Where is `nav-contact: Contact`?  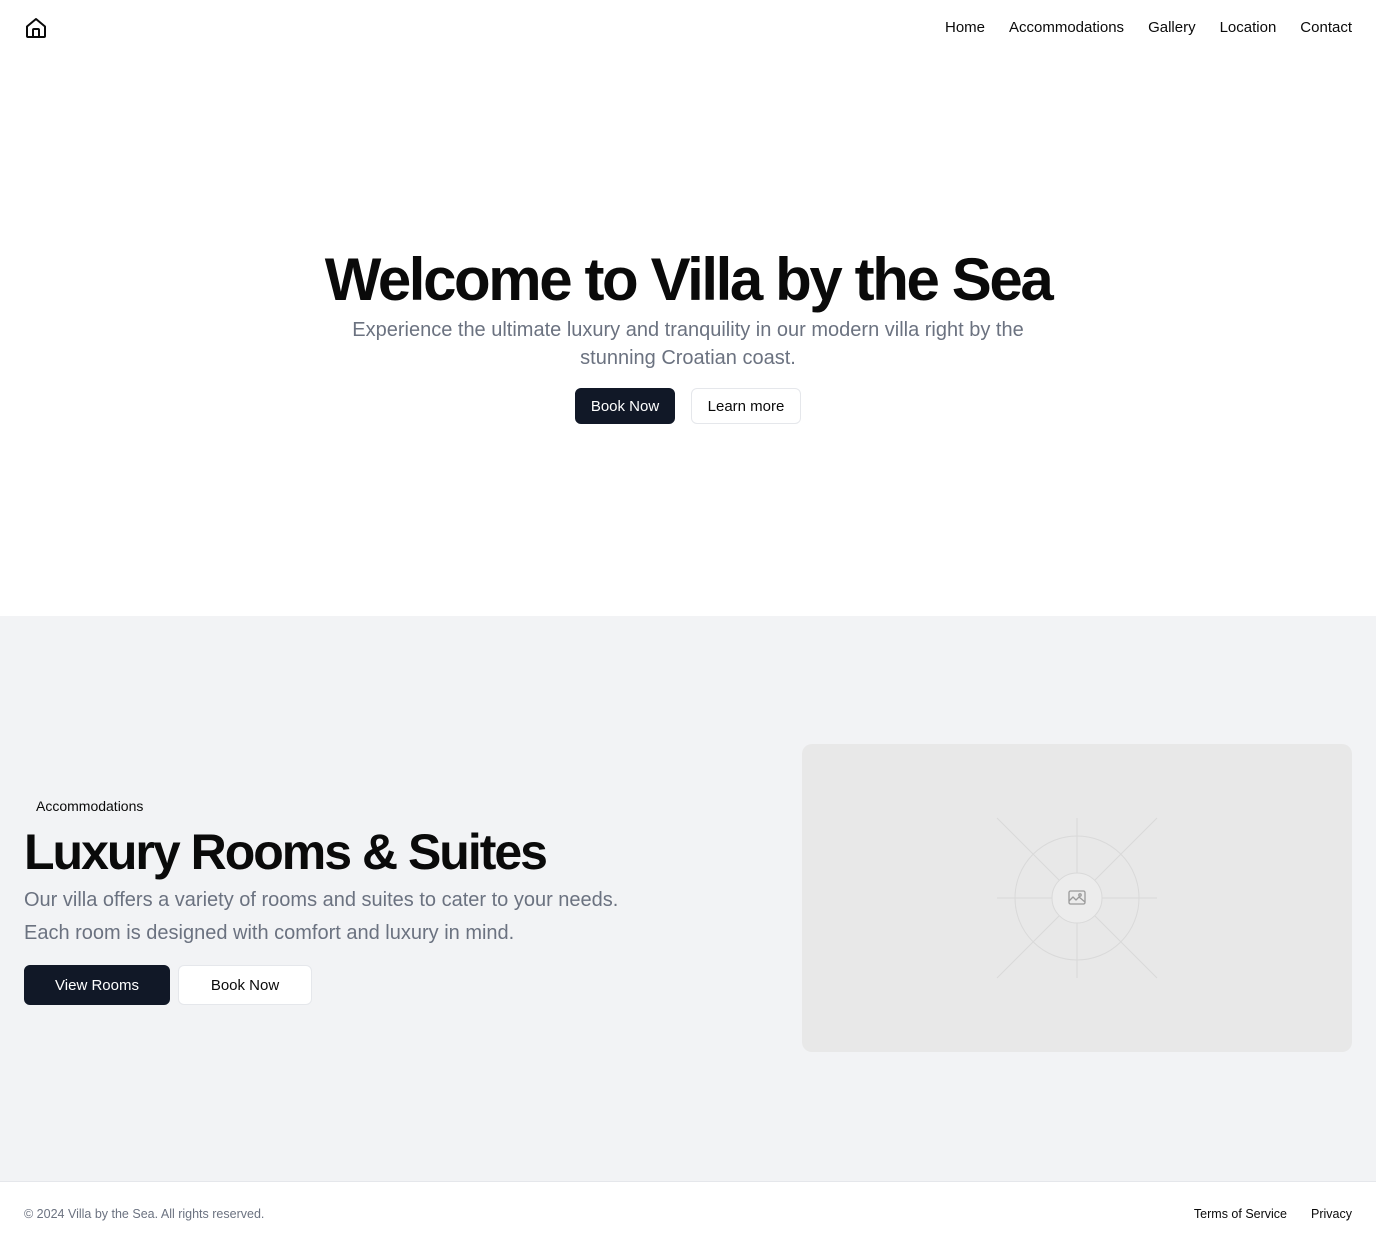
nav-contact: Contact is located at coordinates (1326, 28).